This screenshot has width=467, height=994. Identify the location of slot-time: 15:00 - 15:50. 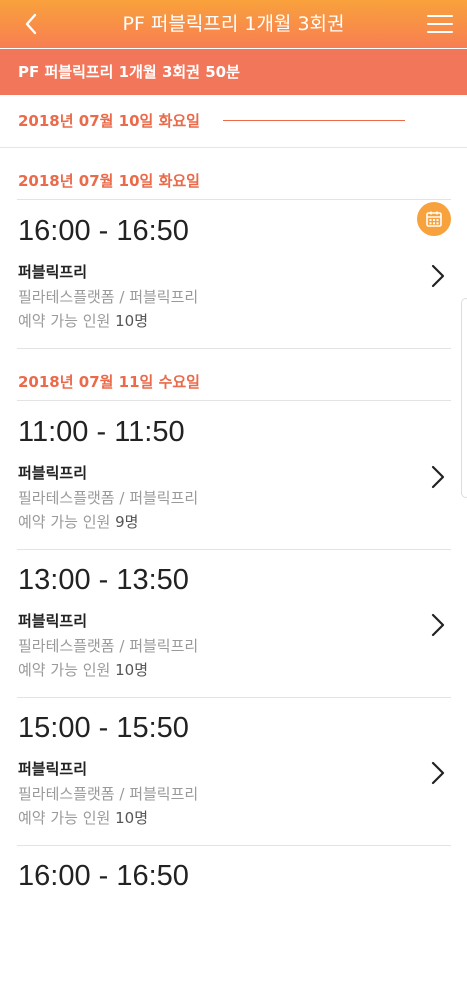
(103, 728).